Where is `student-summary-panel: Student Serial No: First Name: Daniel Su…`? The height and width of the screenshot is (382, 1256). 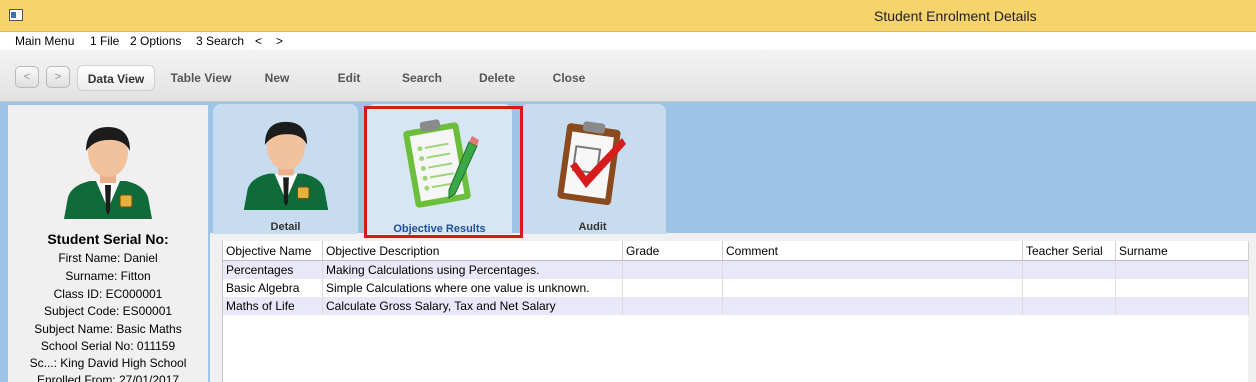 student-summary-panel: Student Serial No: First Name: Daniel Su… is located at coordinates (105, 242).